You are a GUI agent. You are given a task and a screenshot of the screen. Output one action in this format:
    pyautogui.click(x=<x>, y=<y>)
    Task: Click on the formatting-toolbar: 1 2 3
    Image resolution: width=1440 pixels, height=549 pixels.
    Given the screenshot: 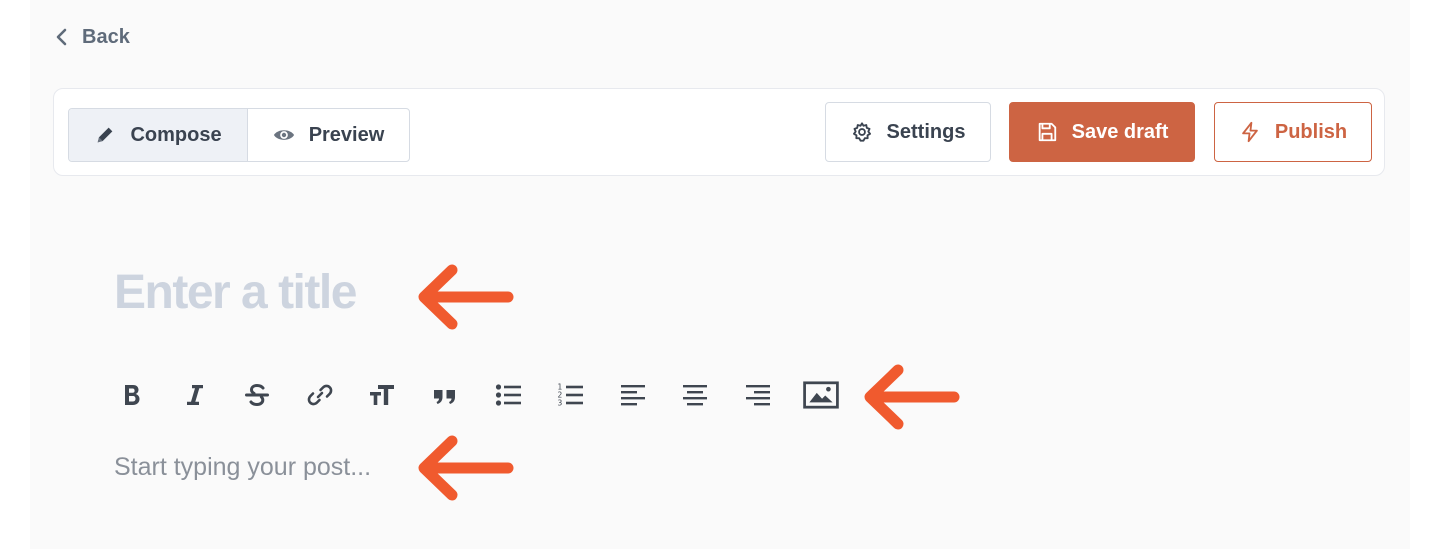 What is the action you would take?
    pyautogui.click(x=488, y=395)
    